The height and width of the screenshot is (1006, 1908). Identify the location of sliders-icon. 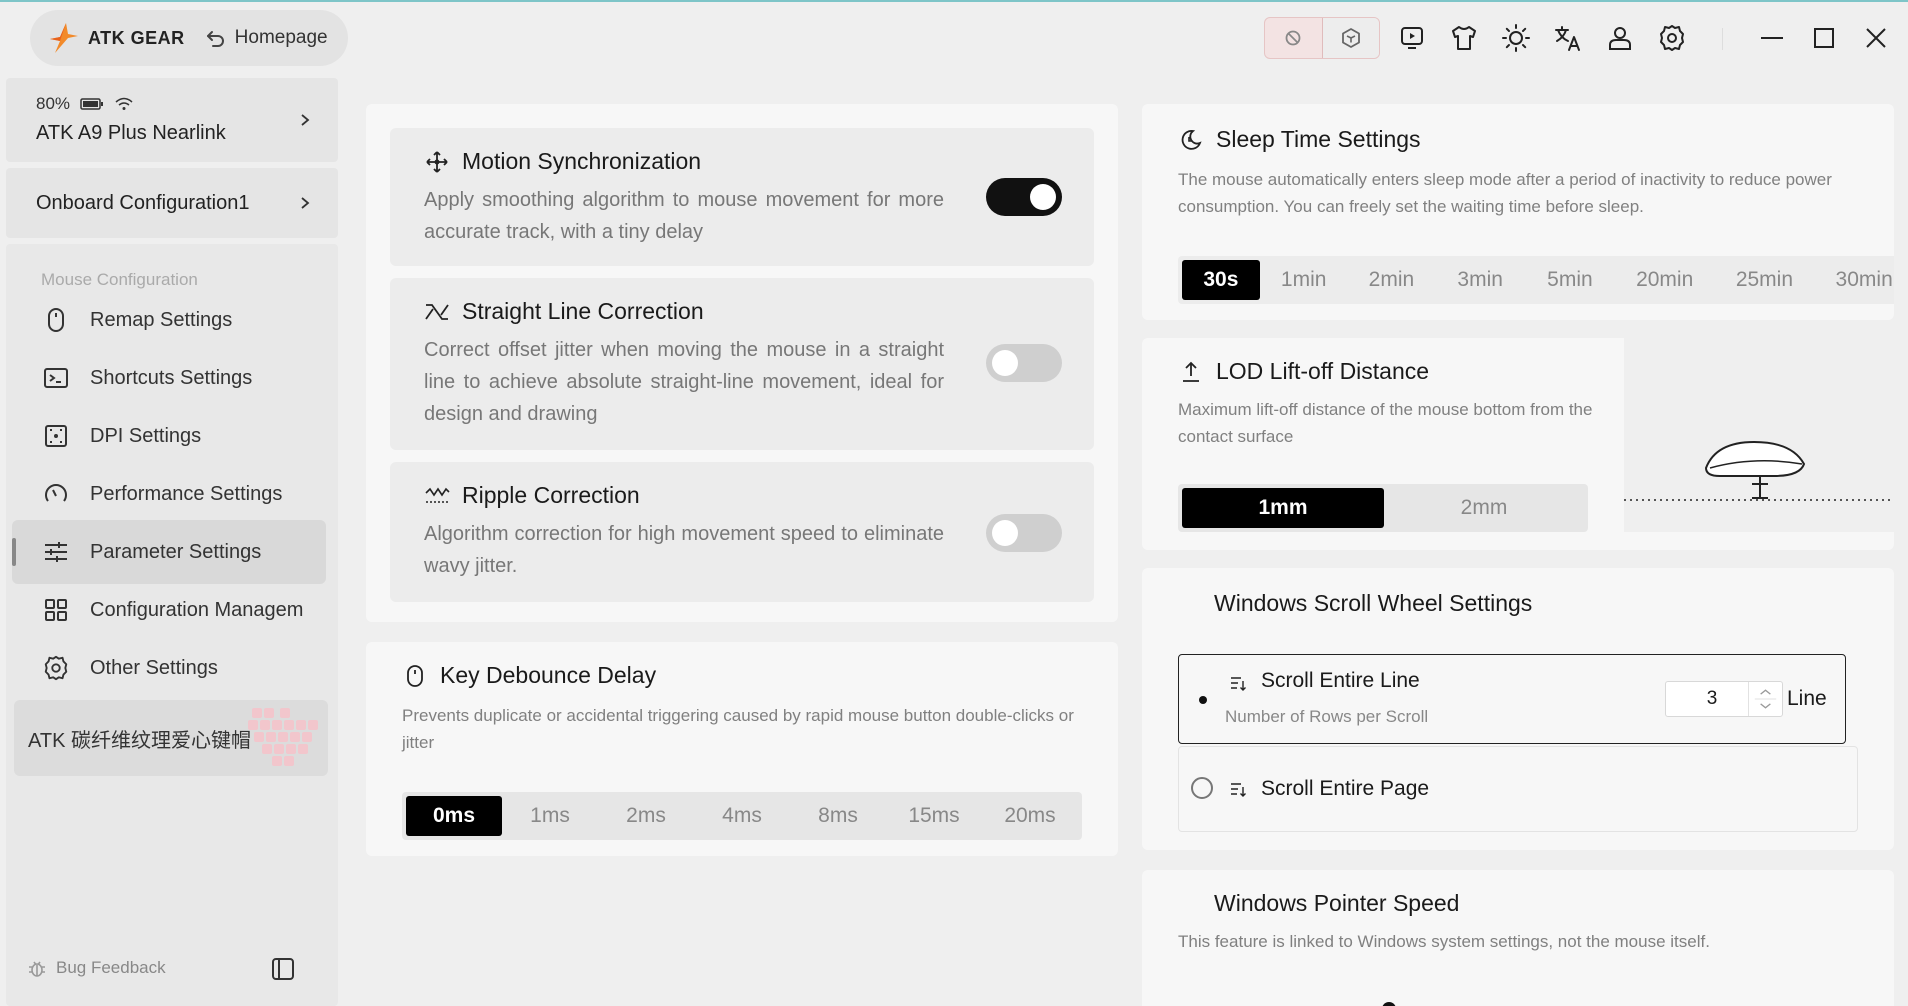
(56, 552).